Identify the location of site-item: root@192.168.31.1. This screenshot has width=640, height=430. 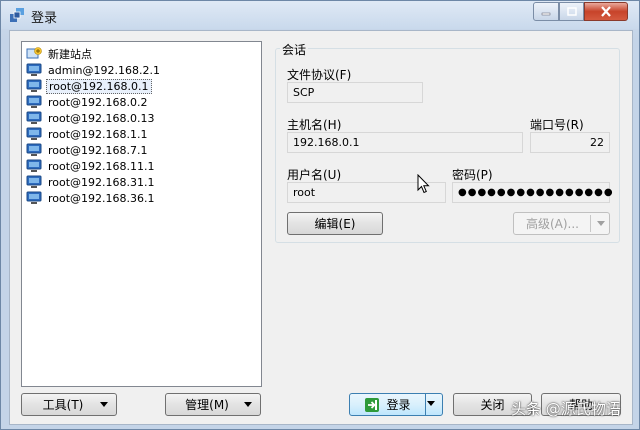
(91, 182).